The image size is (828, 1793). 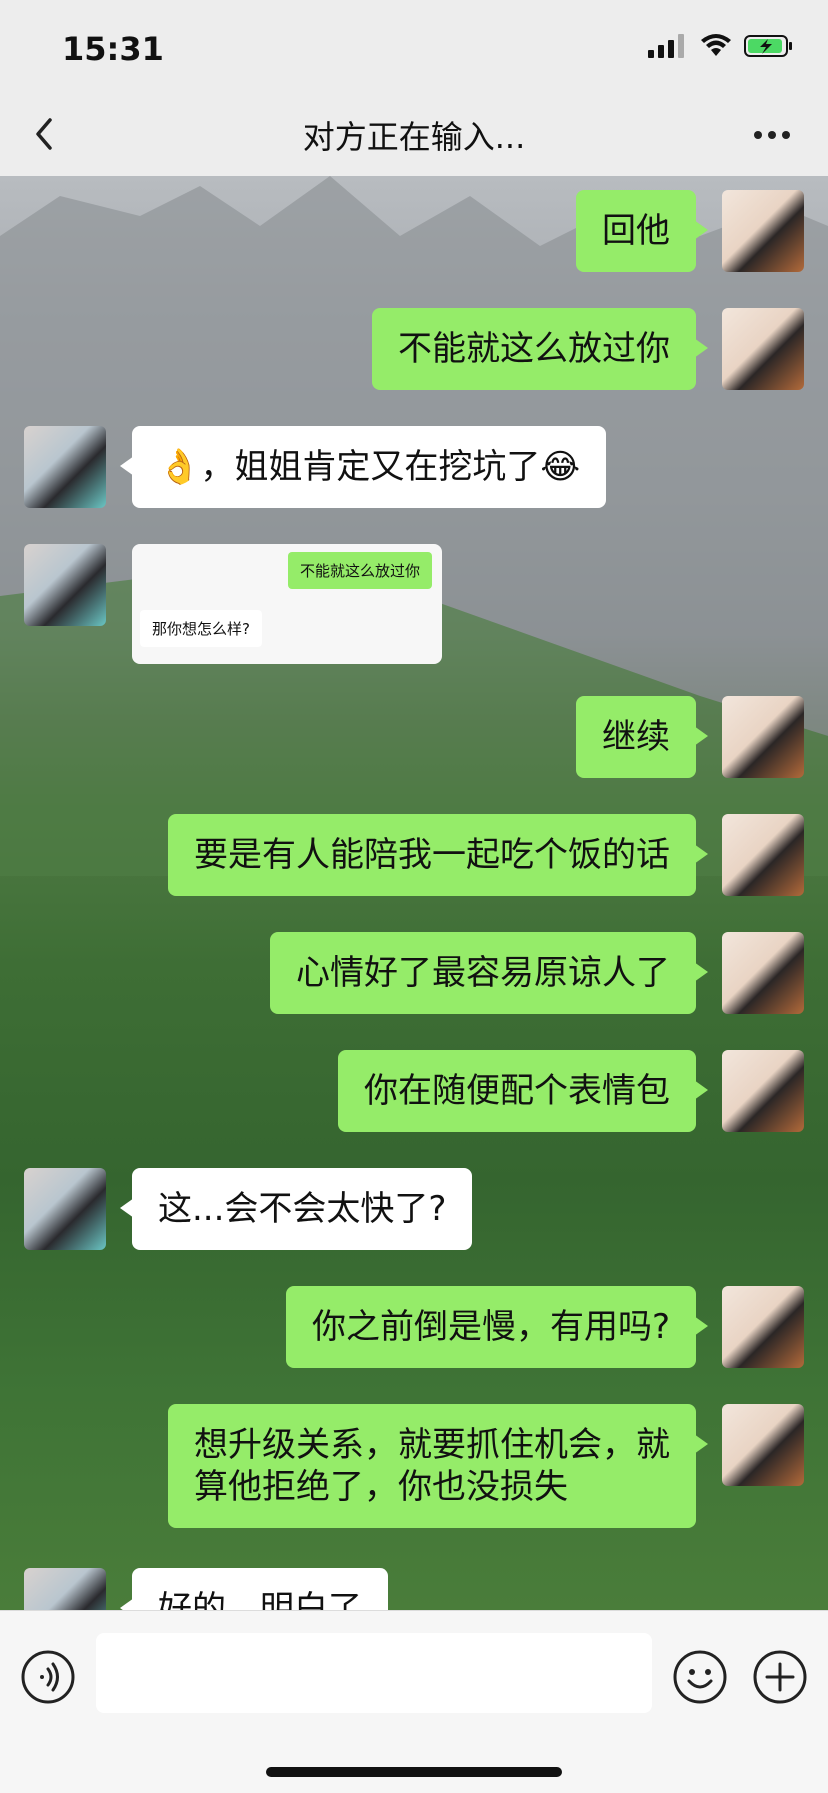 What do you see at coordinates (414, 48) in the screenshot?
I see `status-bar: 15:31` at bounding box center [414, 48].